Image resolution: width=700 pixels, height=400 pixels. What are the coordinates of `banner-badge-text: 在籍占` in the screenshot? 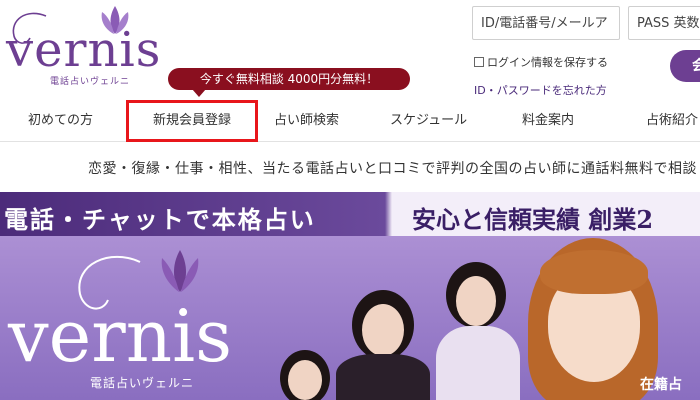 It's located at (661, 385).